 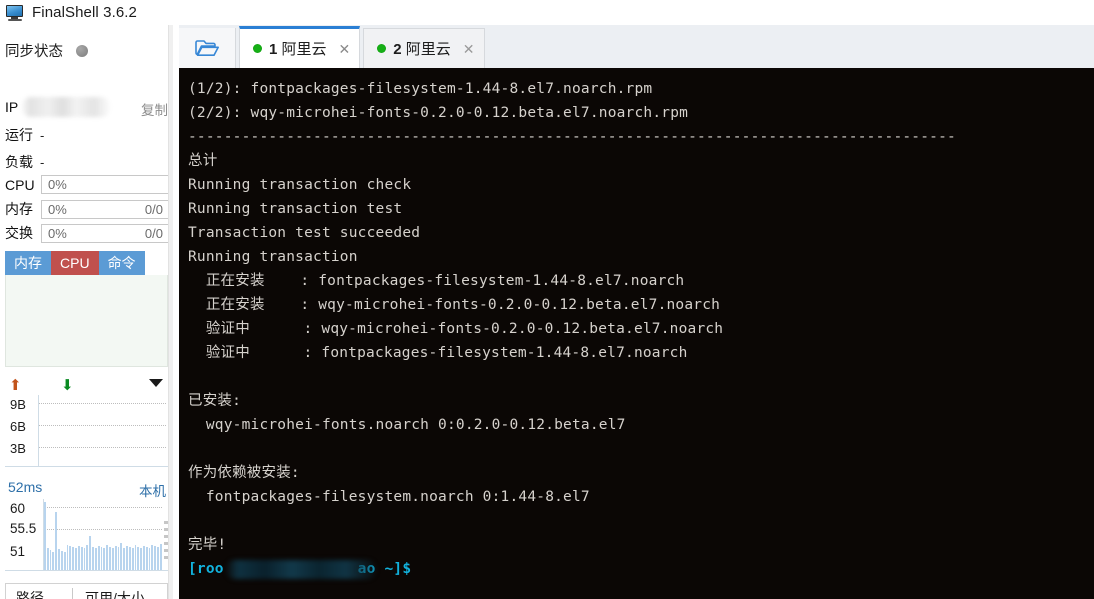 I want to click on session-tab-1: 1 阿里云 ✕, so click(x=300, y=47).